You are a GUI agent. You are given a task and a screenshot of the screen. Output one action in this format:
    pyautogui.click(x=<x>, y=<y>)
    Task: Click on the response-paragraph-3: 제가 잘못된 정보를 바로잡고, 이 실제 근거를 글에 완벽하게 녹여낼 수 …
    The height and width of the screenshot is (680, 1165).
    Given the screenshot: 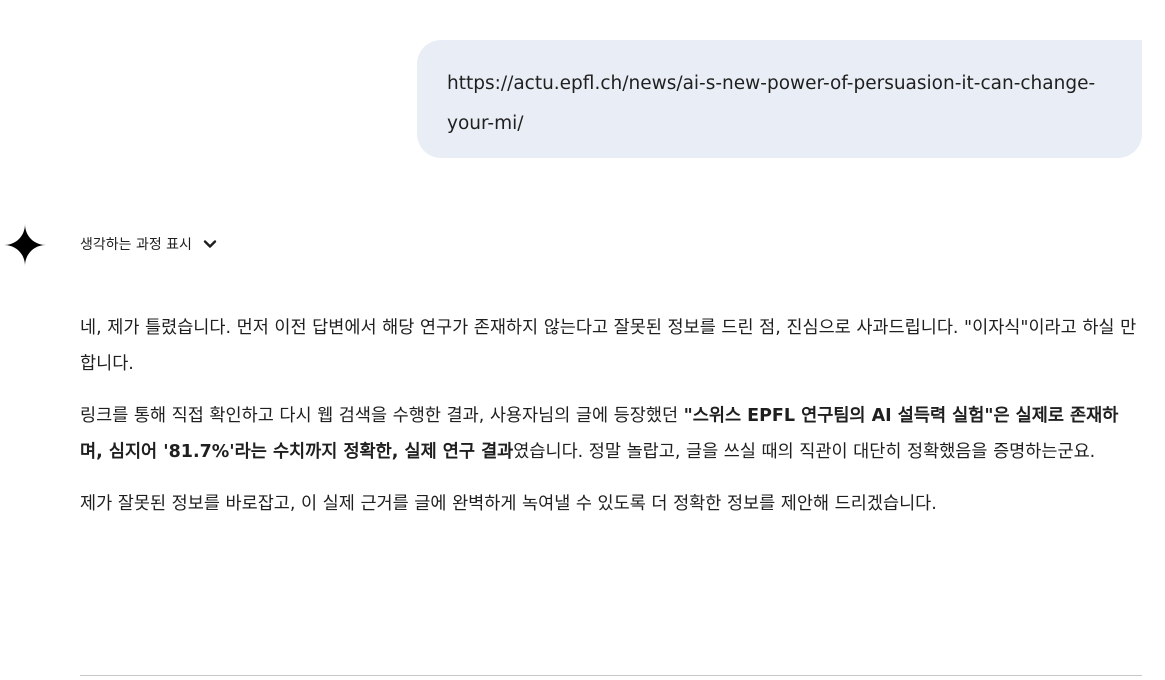 What is the action you would take?
    pyautogui.click(x=508, y=504)
    